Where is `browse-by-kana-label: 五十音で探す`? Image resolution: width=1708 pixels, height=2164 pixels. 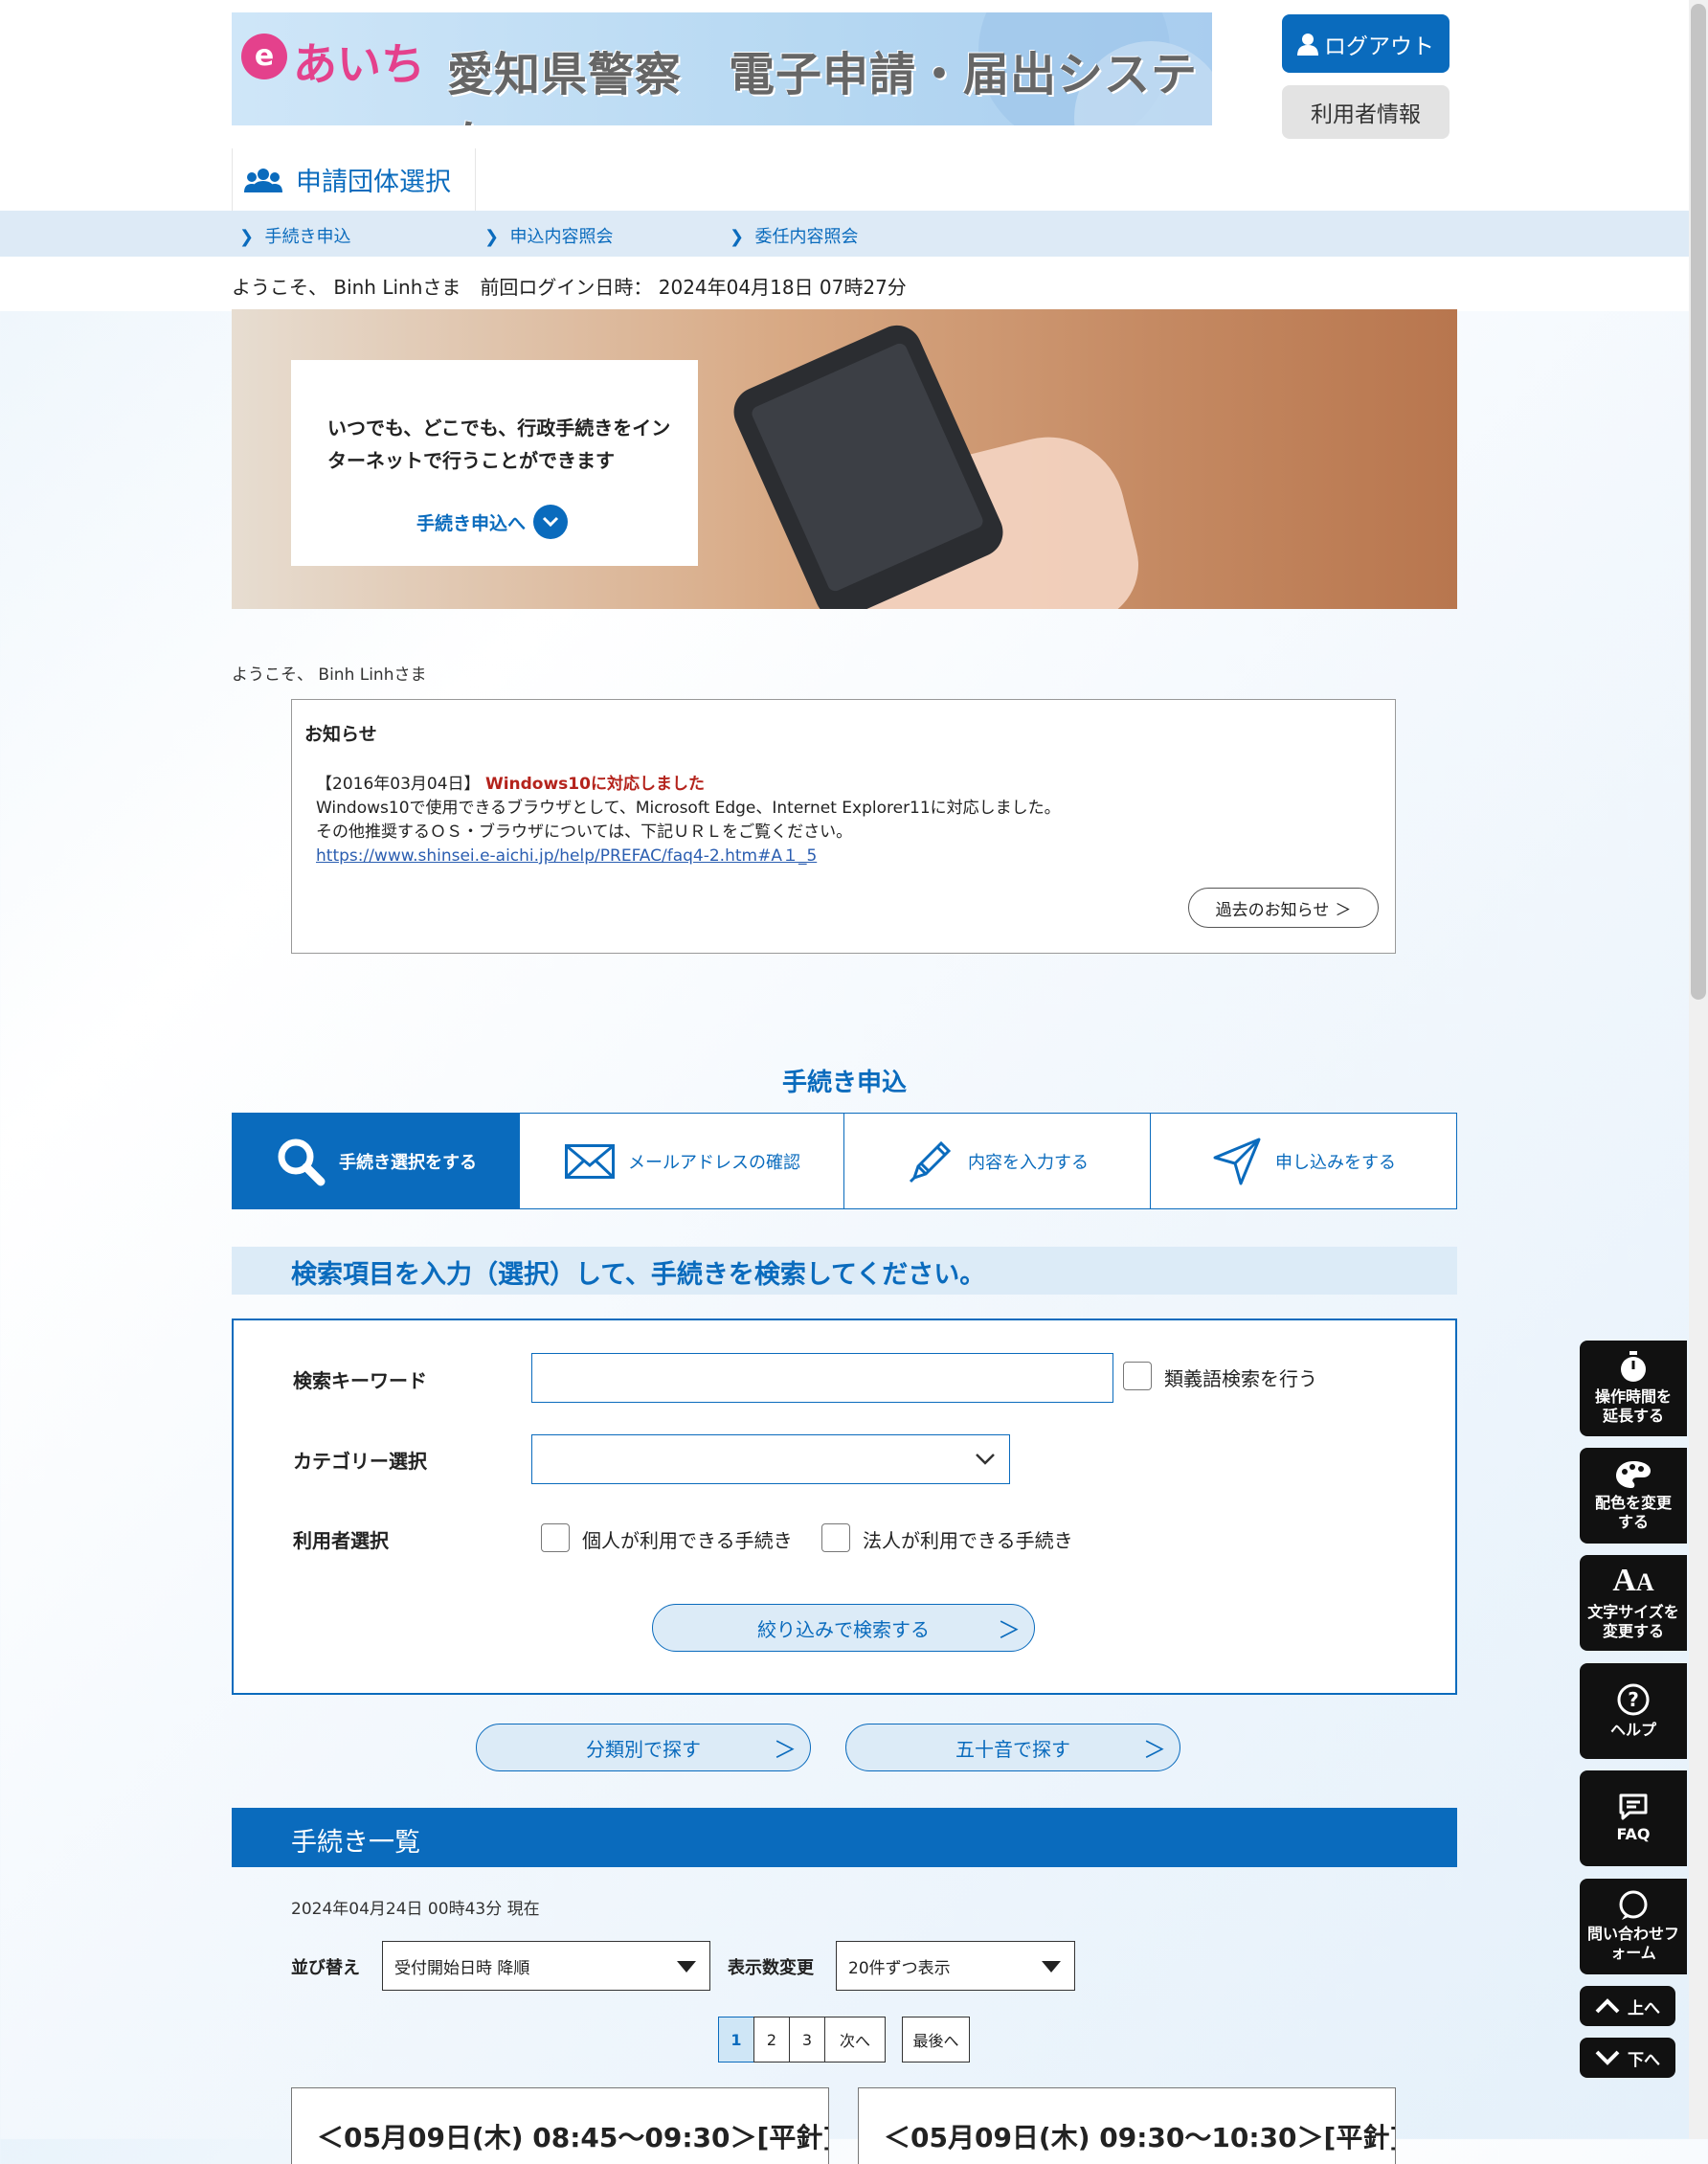
browse-by-kana-label: 五十音で探す is located at coordinates (1013, 1749).